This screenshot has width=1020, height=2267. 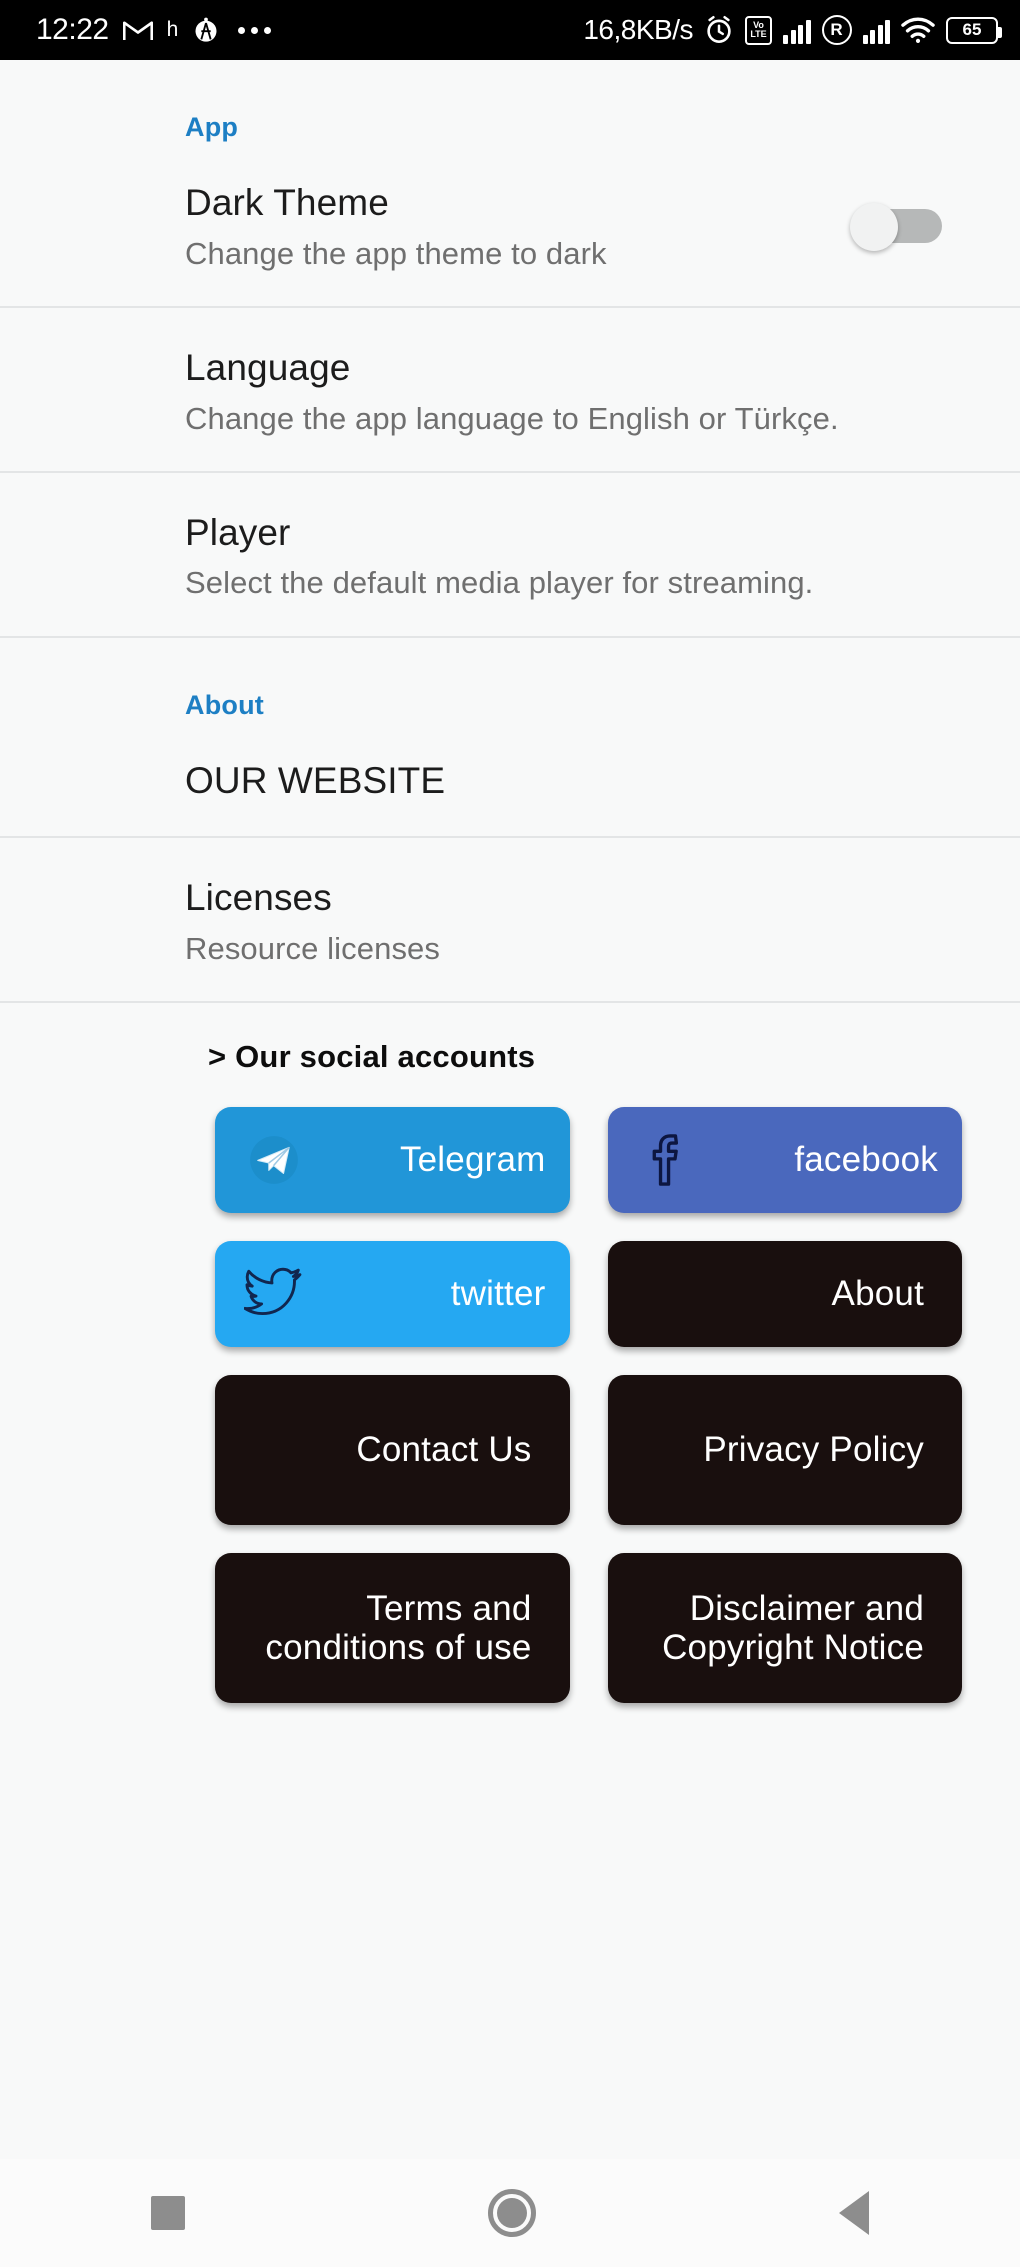 I want to click on roaming-icon: R, so click(x=836, y=30).